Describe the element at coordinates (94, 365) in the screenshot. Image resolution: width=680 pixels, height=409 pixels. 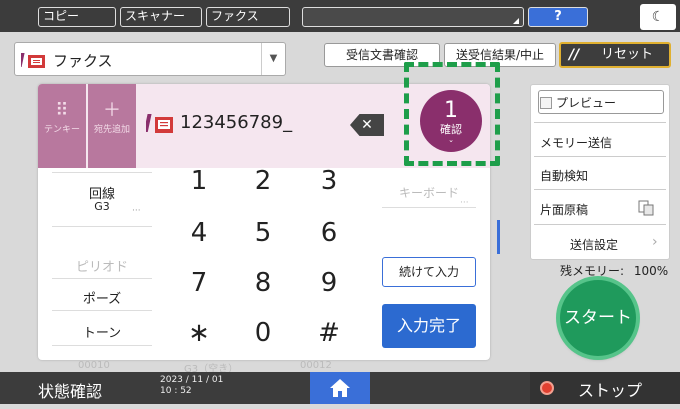
I see `peek-cell: 00010` at that location.